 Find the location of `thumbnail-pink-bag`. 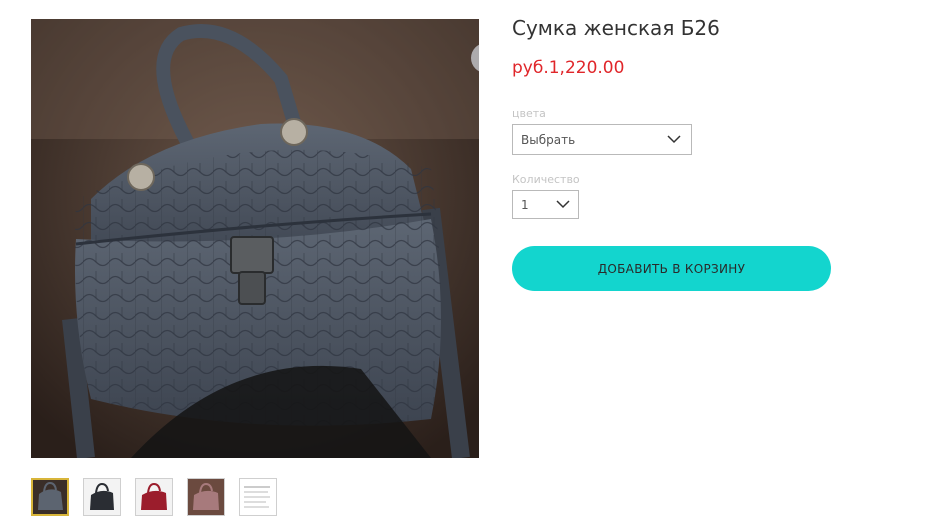

thumbnail-pink-bag is located at coordinates (206, 497).